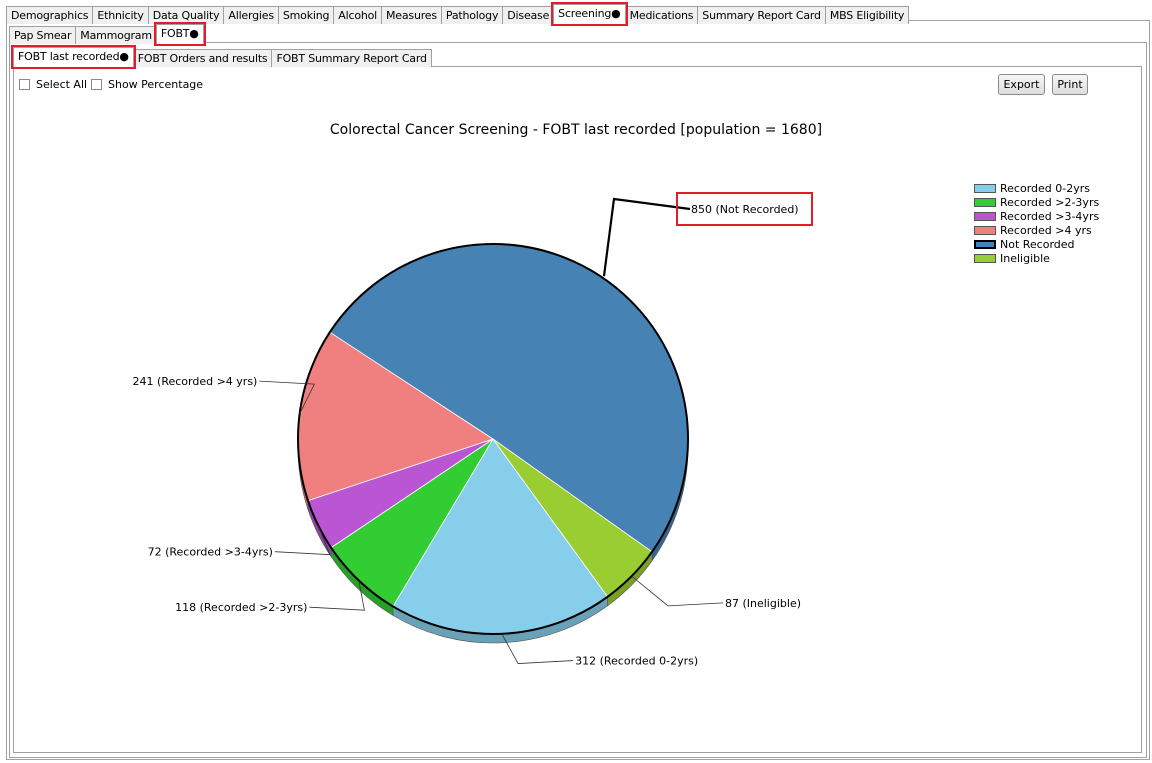 The height and width of the screenshot is (763, 1152). Describe the element at coordinates (179, 34) in the screenshot. I see `tab-fobt: FOBT●` at that location.